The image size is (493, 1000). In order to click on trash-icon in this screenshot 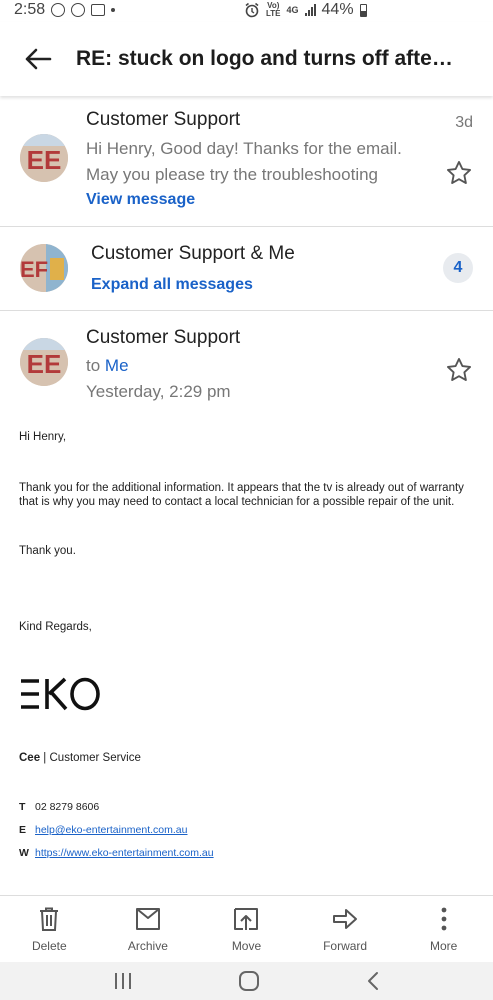, I will do `click(49, 919)`.